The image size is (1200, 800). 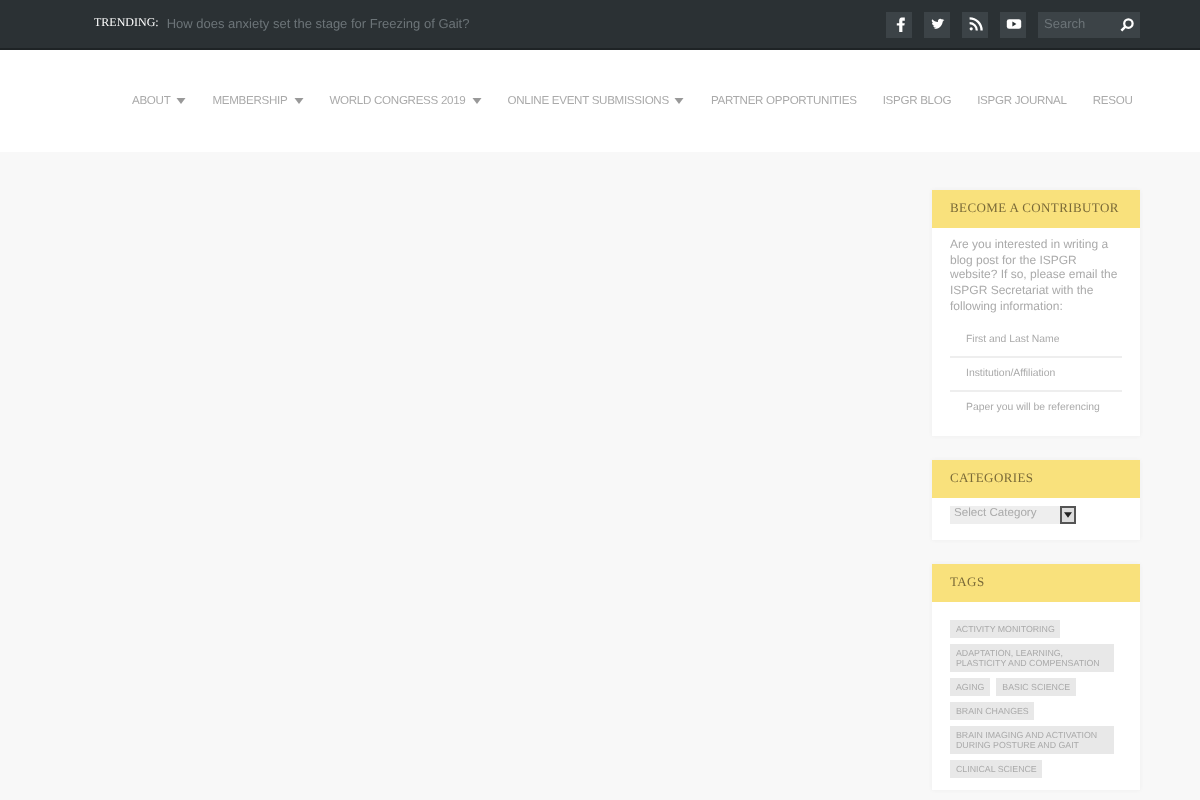 What do you see at coordinates (1013, 24) in the screenshot?
I see `youtube-icon` at bounding box center [1013, 24].